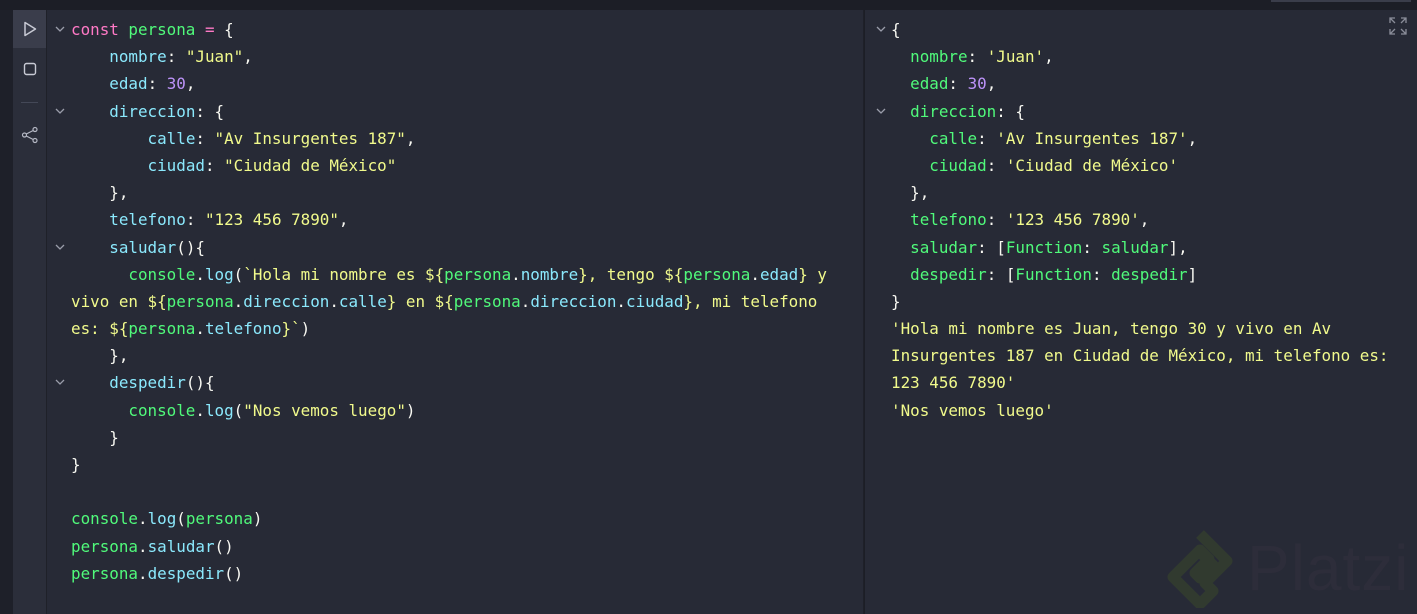 Image resolution: width=1417 pixels, height=614 pixels. What do you see at coordinates (449, 219) in the screenshot?
I see `code-line: telefono: "123 456 7890",` at bounding box center [449, 219].